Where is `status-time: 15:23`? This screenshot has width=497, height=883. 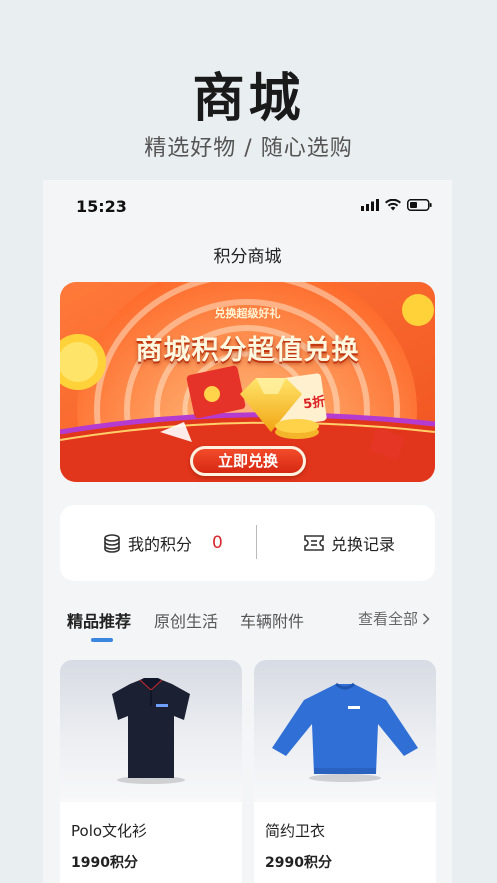 status-time: 15:23 is located at coordinates (101, 206).